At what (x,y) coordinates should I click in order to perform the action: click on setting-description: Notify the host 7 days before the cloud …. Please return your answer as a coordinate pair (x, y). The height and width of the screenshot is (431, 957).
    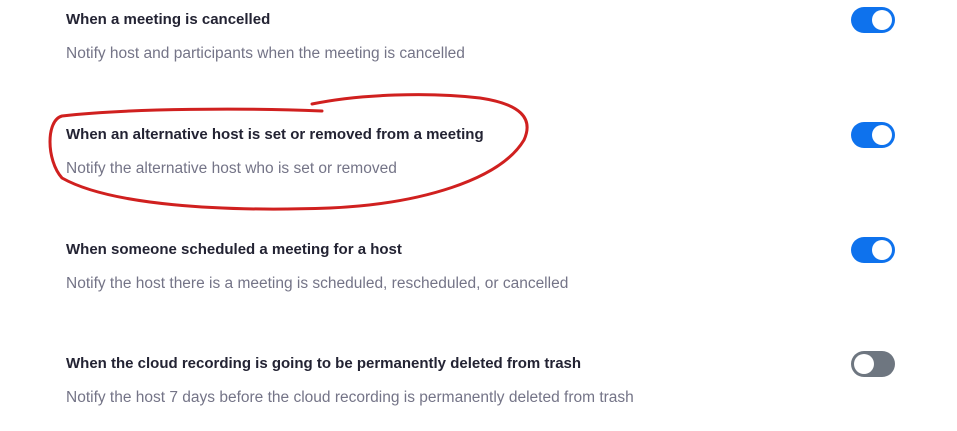
    Looking at the image, I should click on (350, 397).